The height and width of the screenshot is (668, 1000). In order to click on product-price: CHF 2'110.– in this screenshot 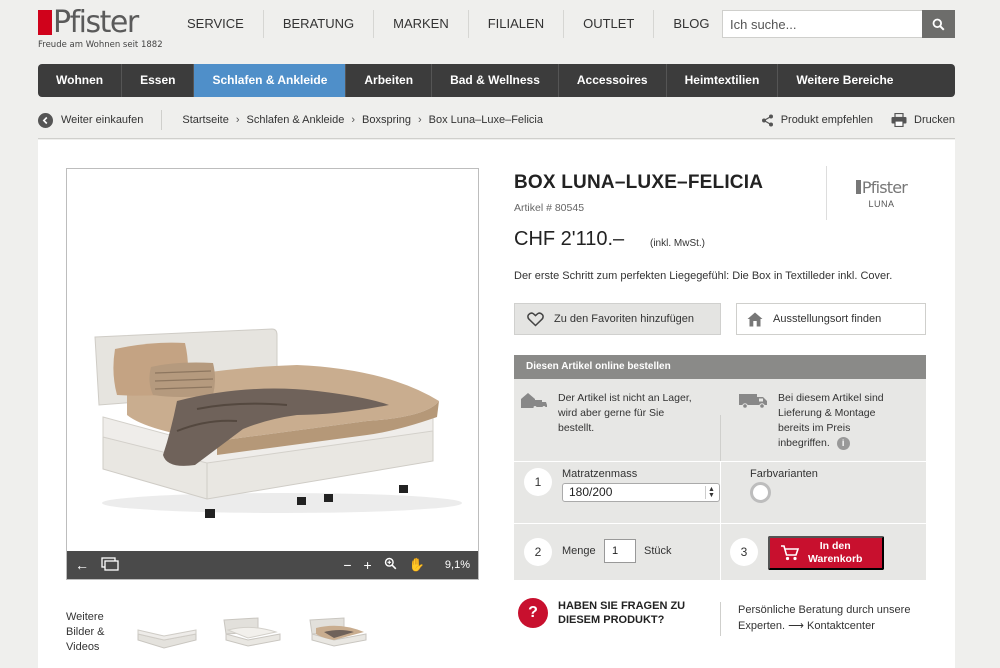, I will do `click(569, 239)`.